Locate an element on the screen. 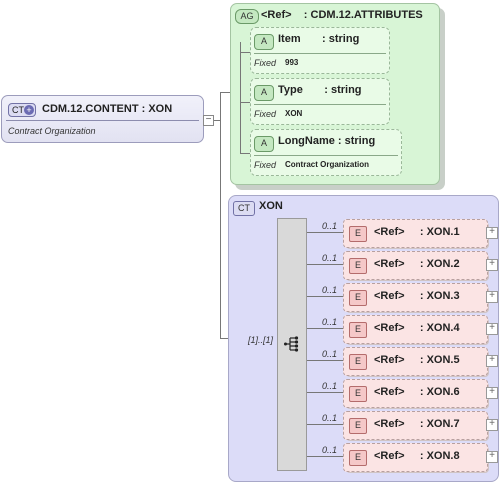  attribute-name: Item : string is located at coordinates (319, 39).